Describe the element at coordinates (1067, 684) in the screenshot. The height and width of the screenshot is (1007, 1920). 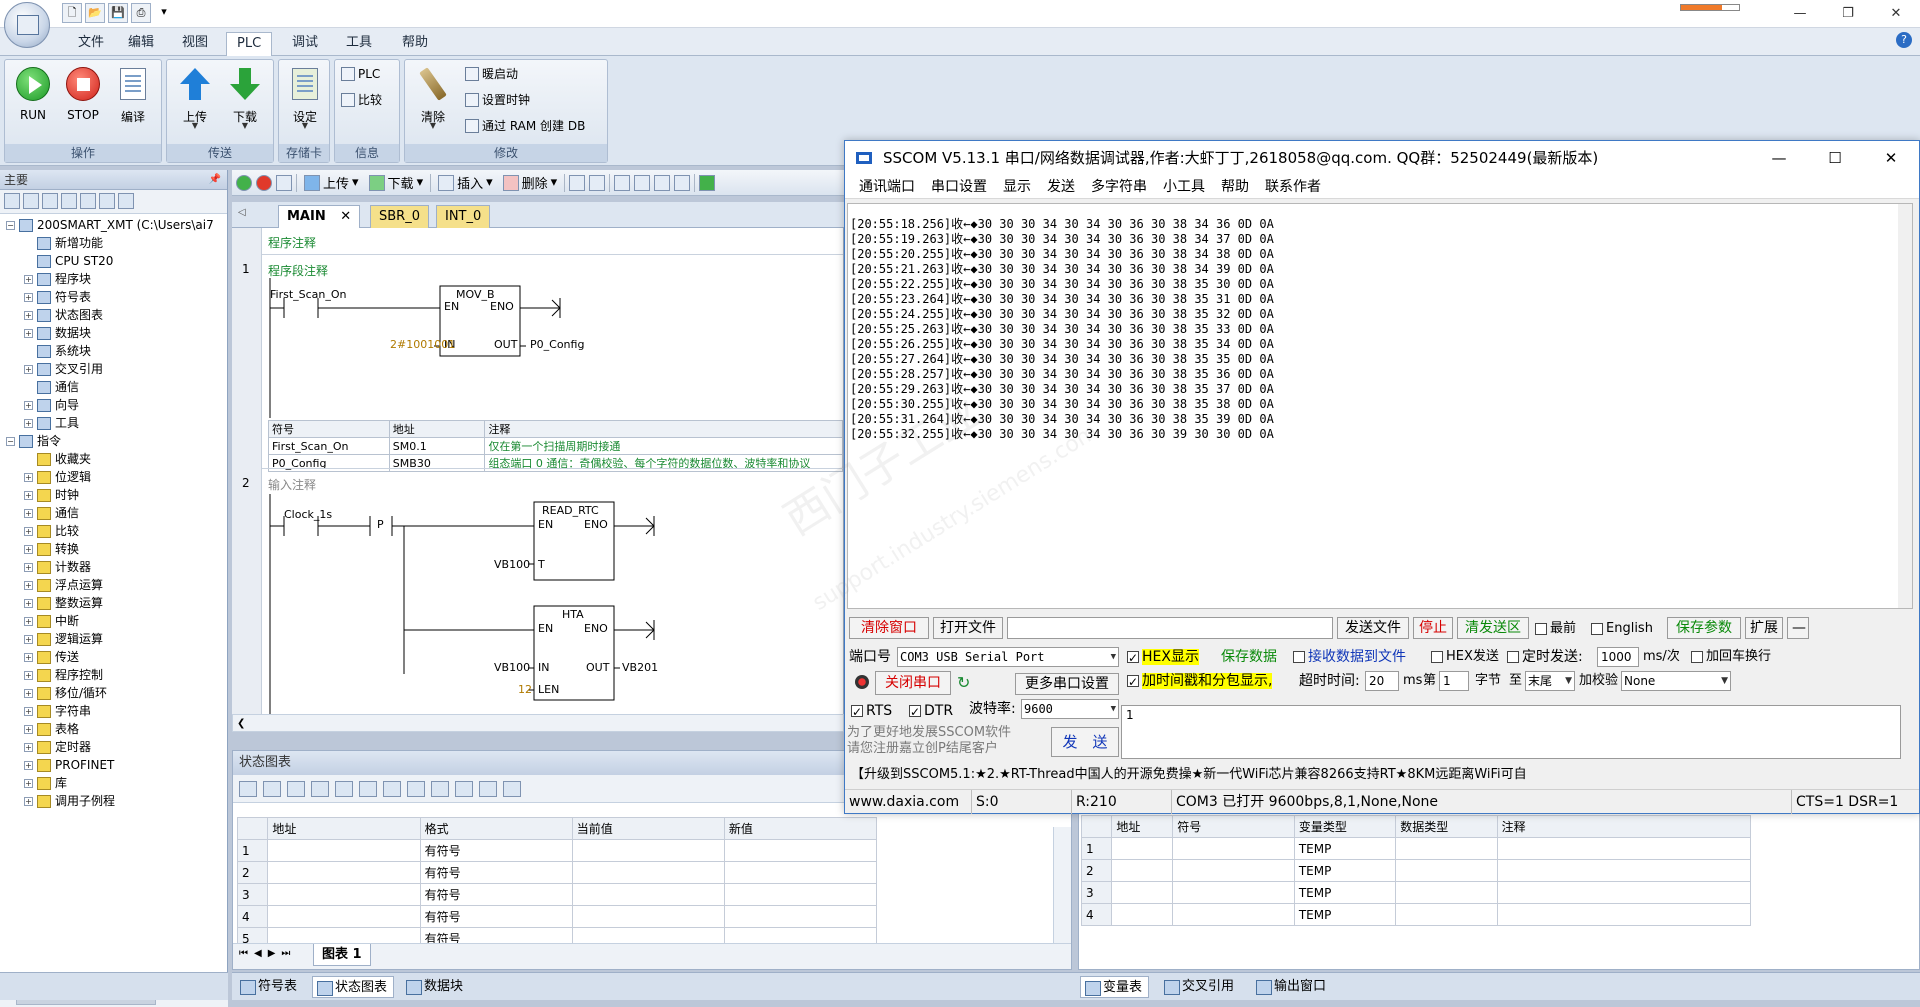
I see `more-settings-button: 更多串口设置` at that location.